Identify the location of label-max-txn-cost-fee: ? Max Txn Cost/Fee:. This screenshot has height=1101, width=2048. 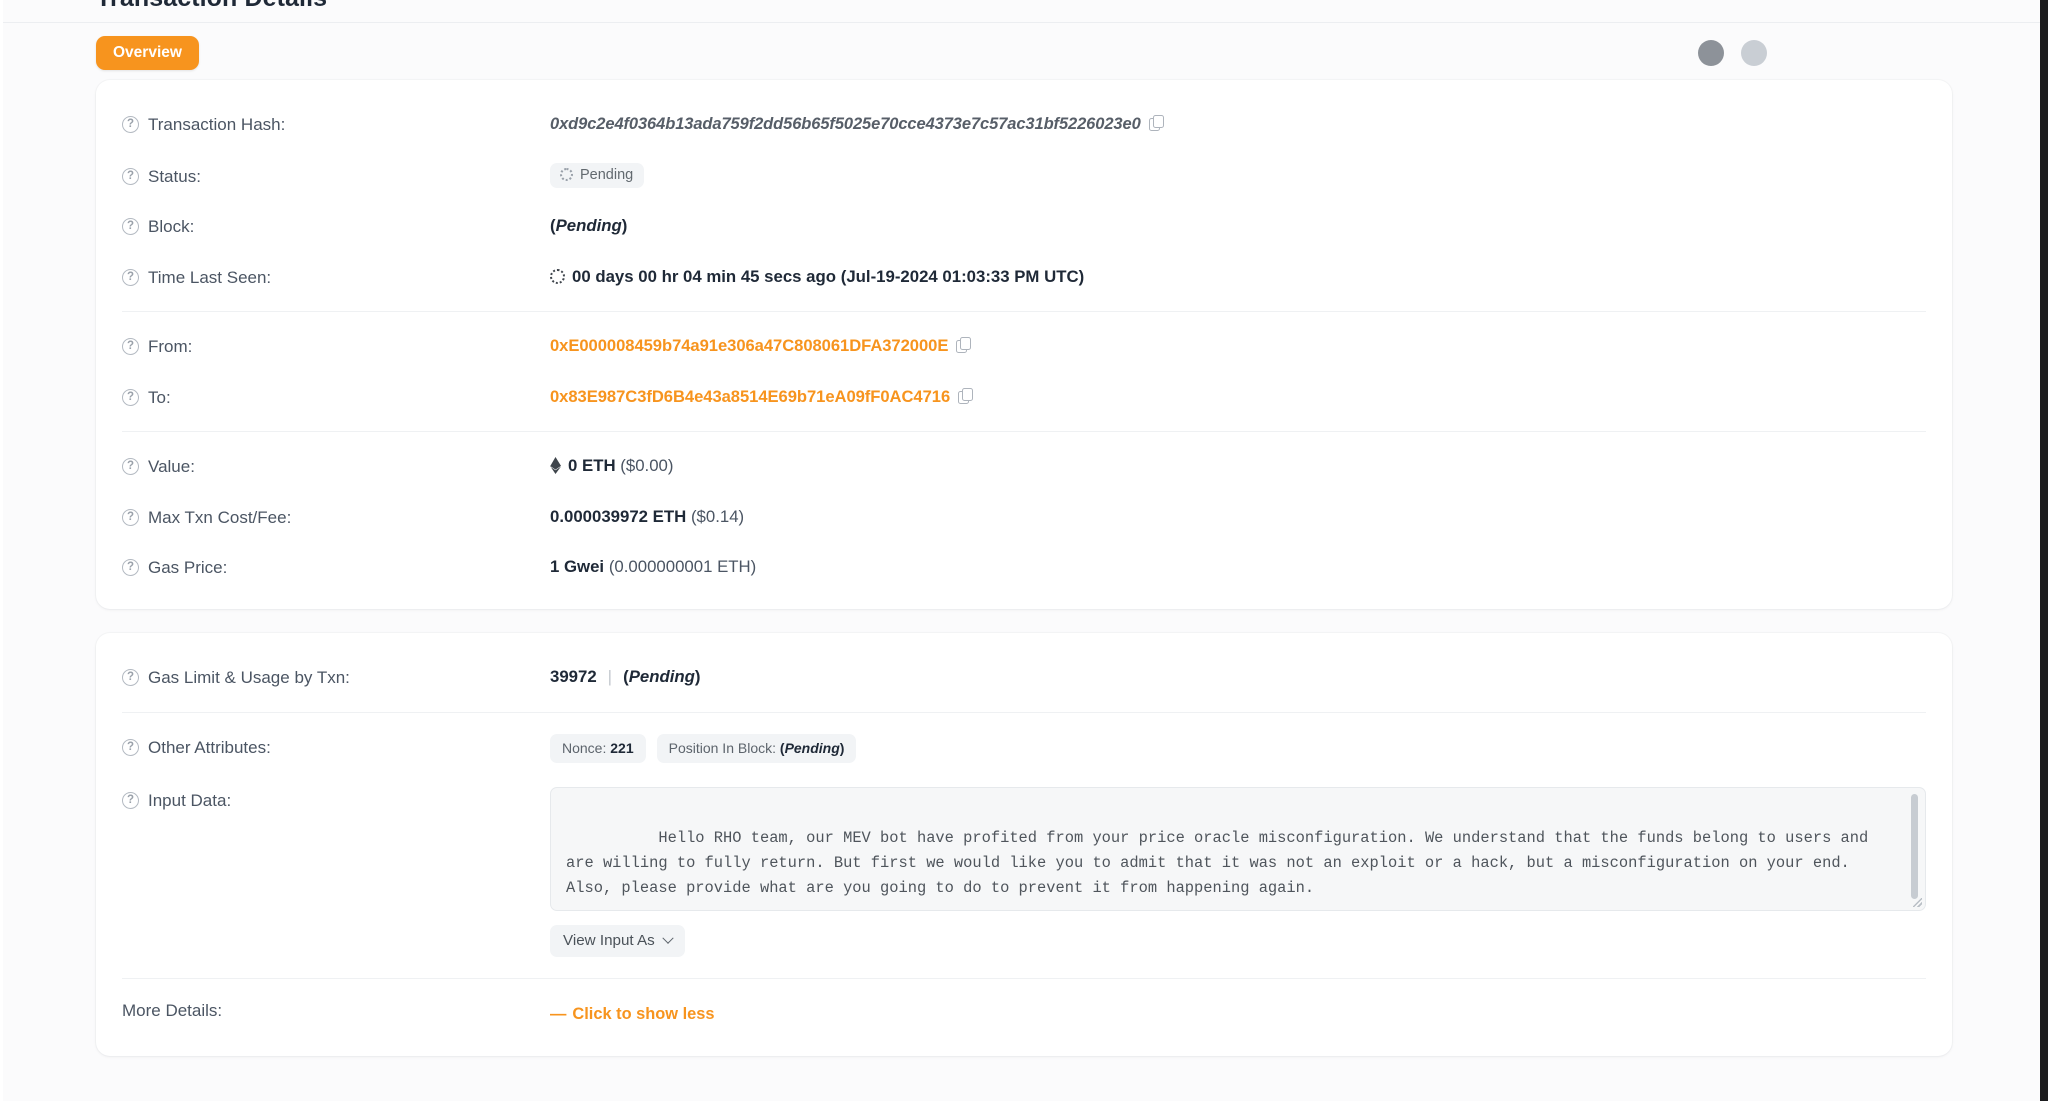
(336, 517).